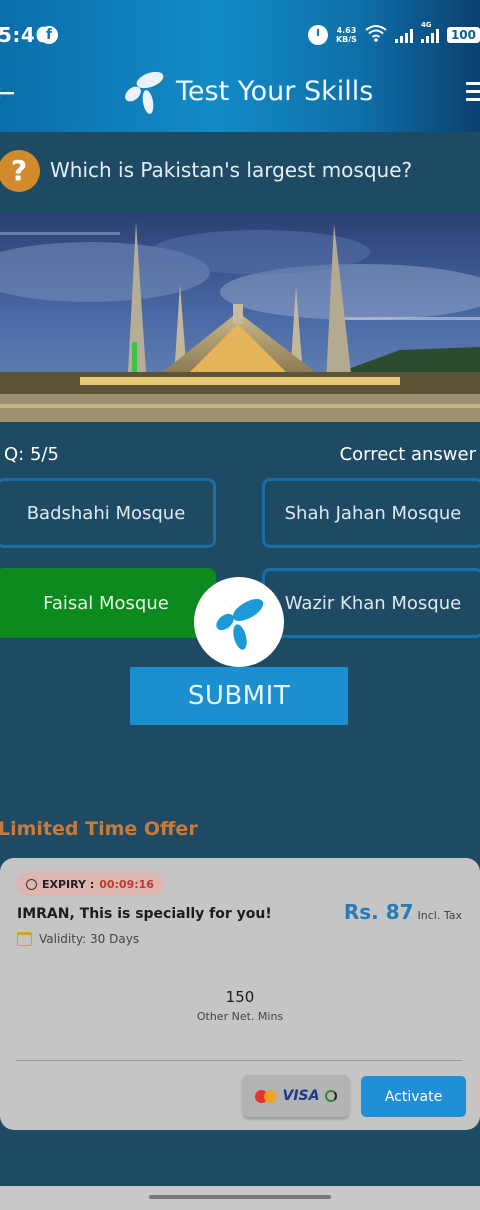 This screenshot has width=480, height=1210. I want to click on card-divider, so click(239, 1060).